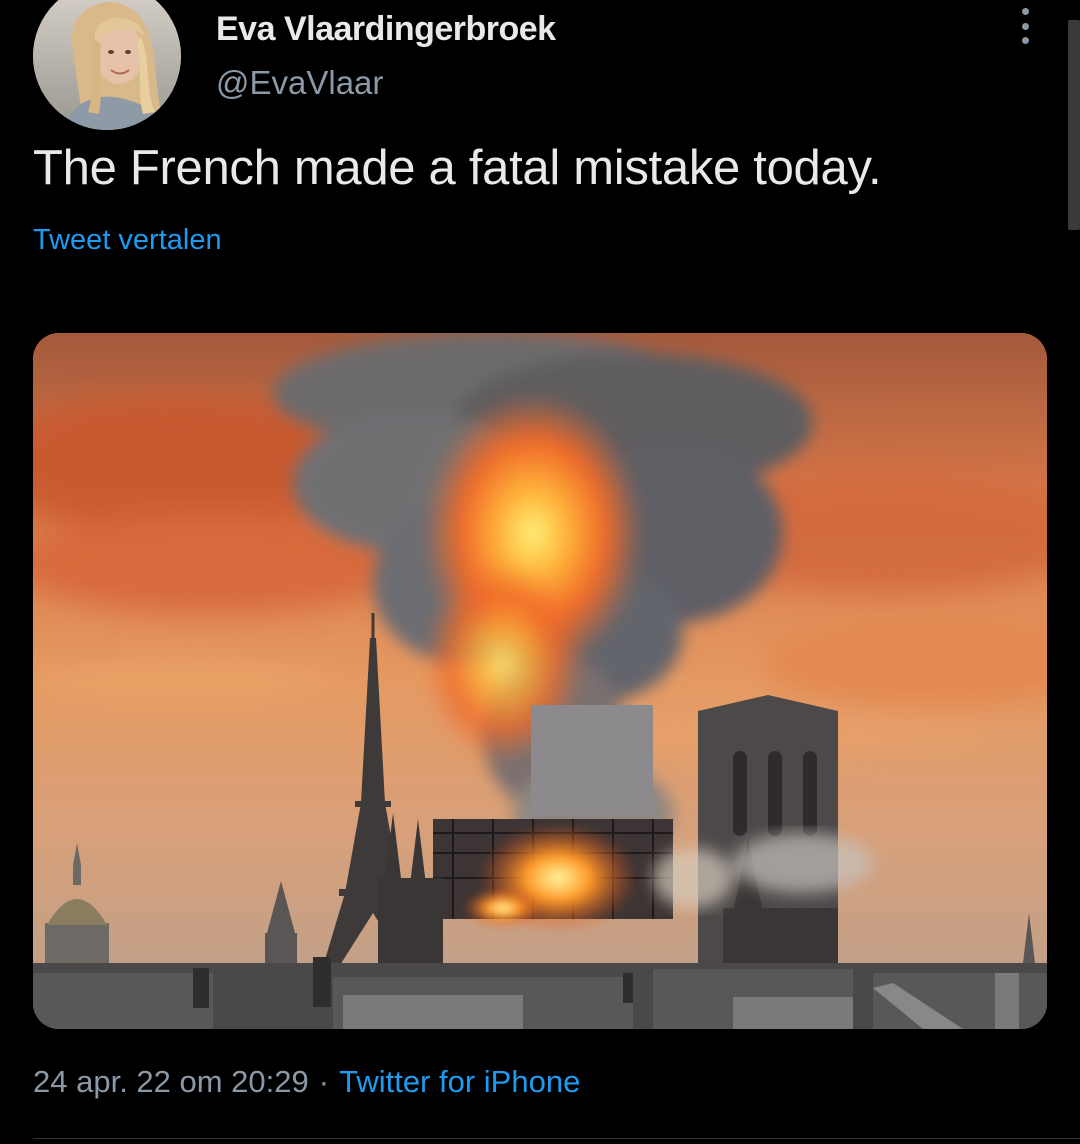 The image size is (1080, 1144). What do you see at coordinates (1074, 125) in the screenshot?
I see `scrollbar` at bounding box center [1074, 125].